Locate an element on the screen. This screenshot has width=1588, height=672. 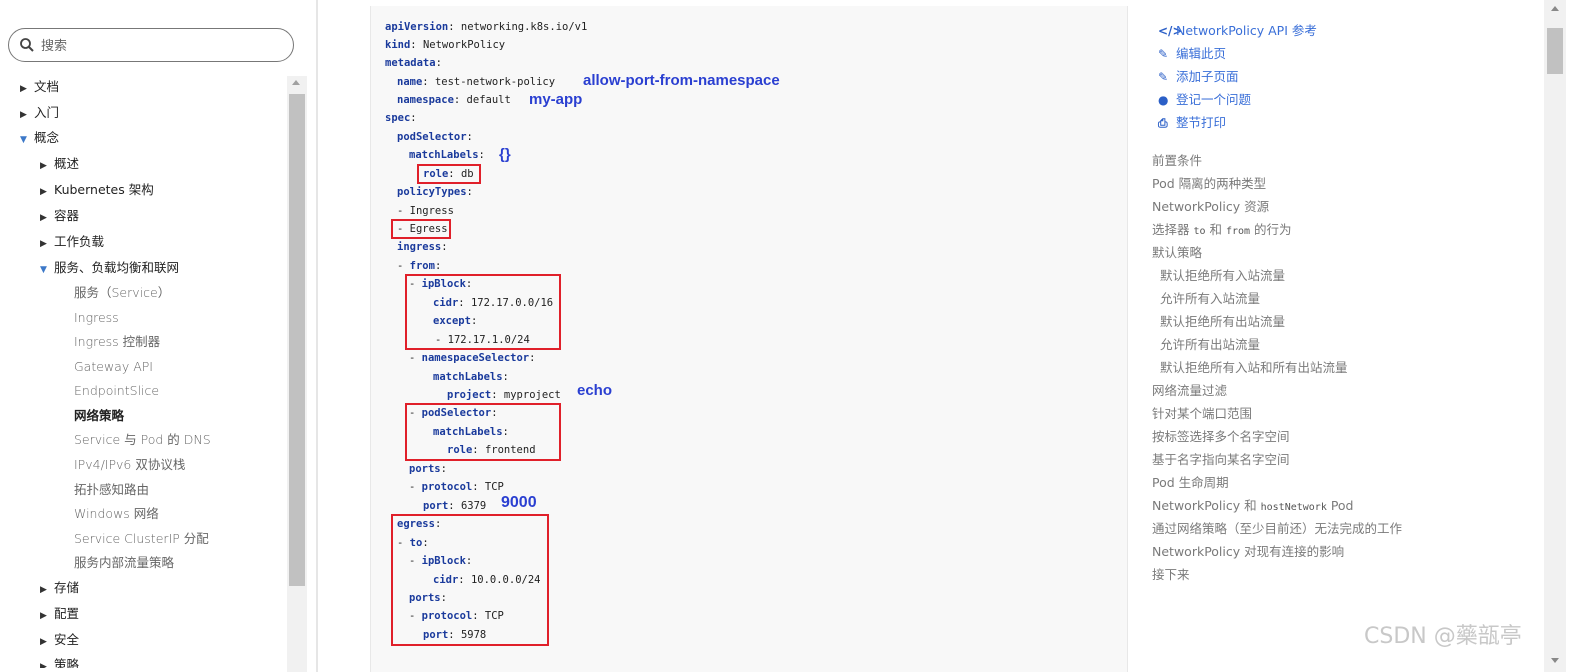
nav-item-dns: Service 与 Pod 的 DNS is located at coordinates (142, 440).